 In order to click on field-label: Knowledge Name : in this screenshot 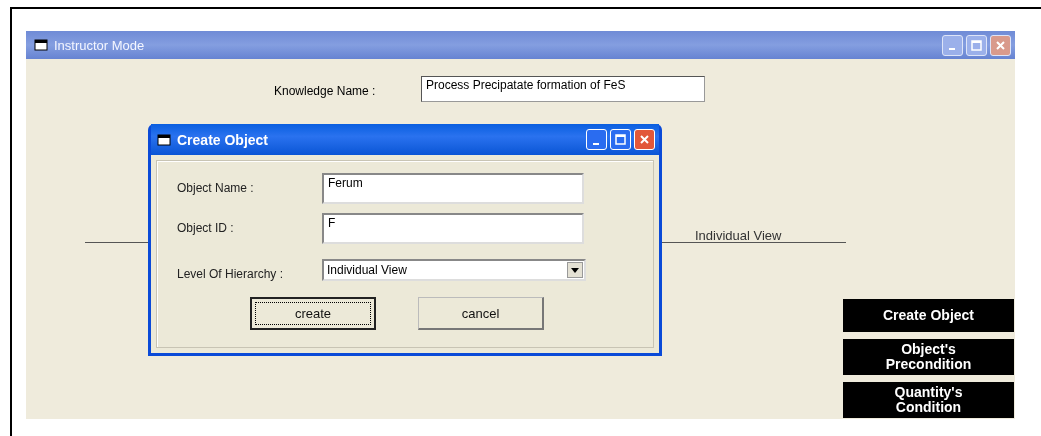, I will do `click(325, 91)`.